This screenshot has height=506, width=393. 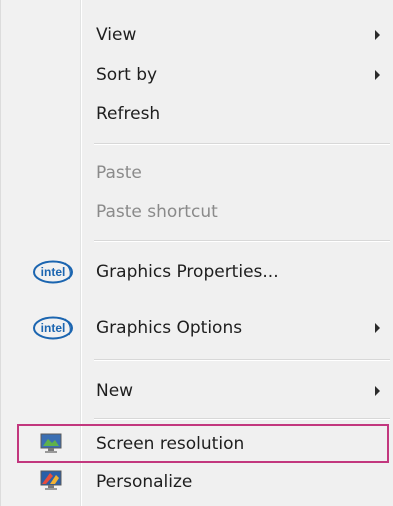 I want to click on menu-item-graphics-options: intel Graphics Options, so click(x=200, y=328).